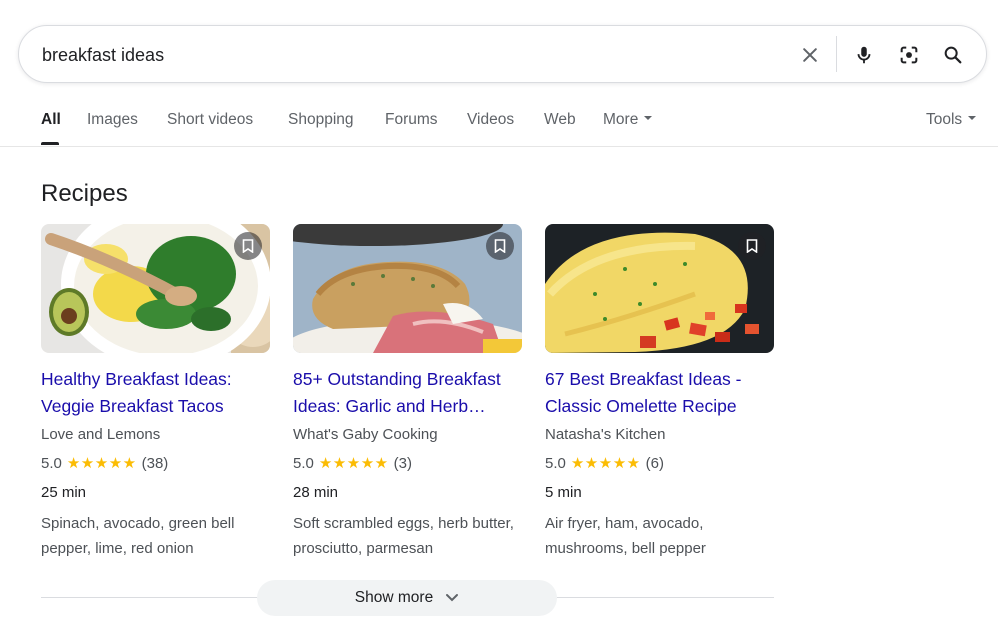 The height and width of the screenshot is (643, 998). Describe the element at coordinates (64, 492) in the screenshot. I see `recipe-time: 25 min` at that location.